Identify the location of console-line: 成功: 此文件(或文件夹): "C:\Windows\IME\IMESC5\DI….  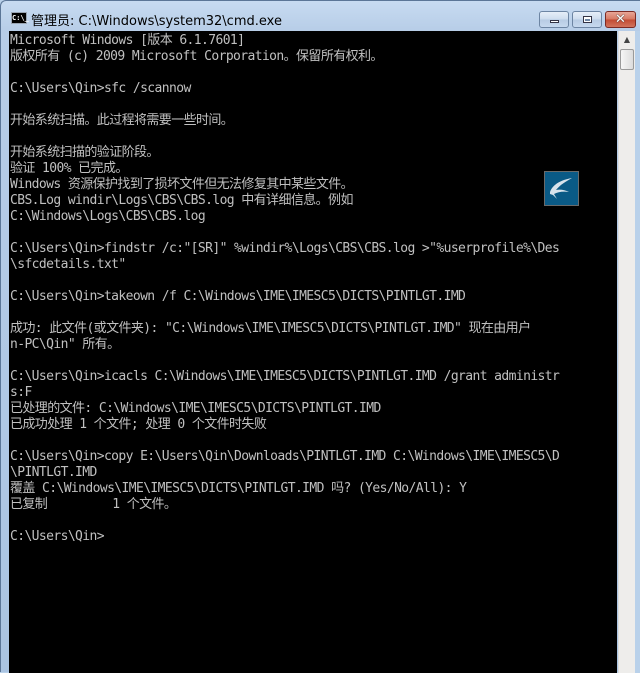
(270, 328).